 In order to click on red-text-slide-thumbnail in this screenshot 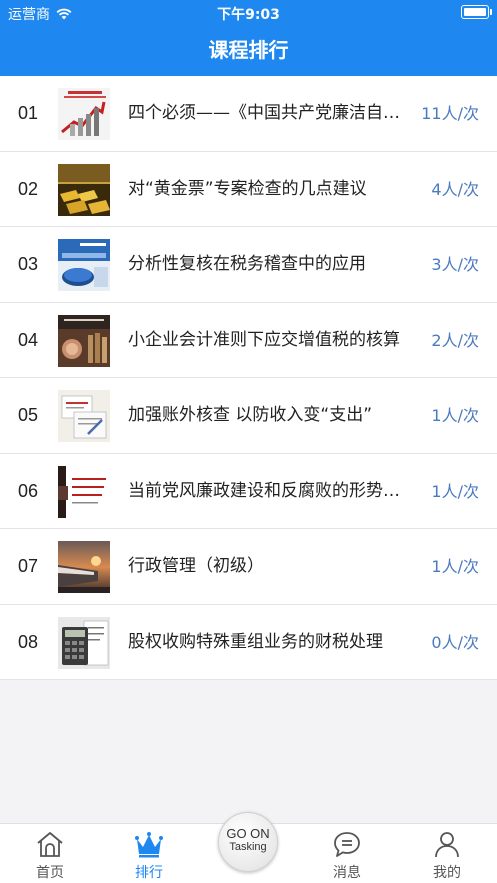, I will do `click(84, 491)`.